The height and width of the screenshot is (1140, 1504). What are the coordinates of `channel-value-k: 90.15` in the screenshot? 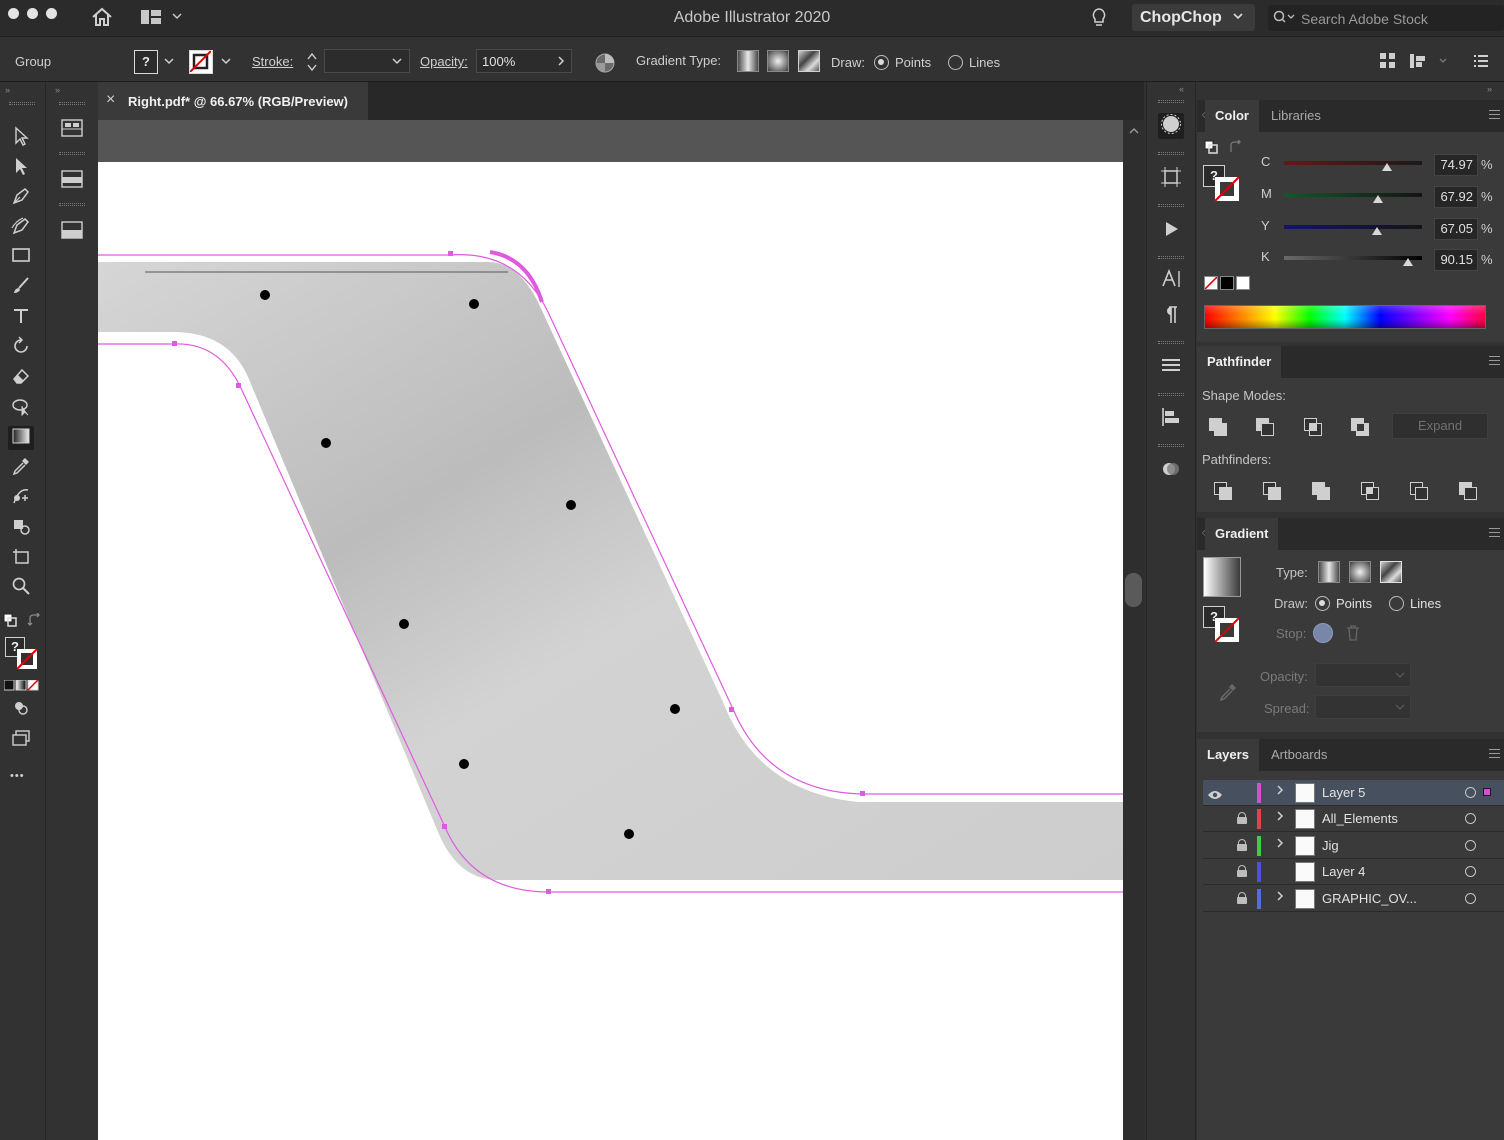 It's located at (1456, 260).